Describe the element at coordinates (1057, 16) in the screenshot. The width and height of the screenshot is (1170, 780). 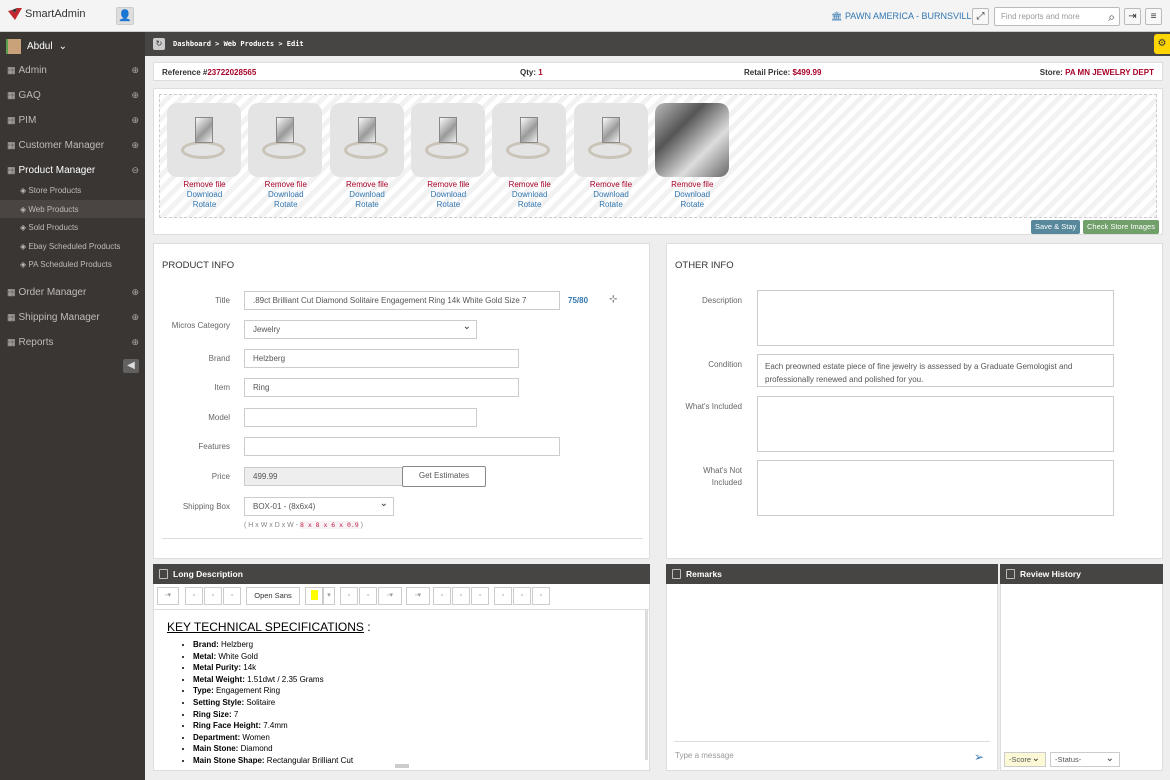
I see `search-input: Find reports and more ⌕` at that location.